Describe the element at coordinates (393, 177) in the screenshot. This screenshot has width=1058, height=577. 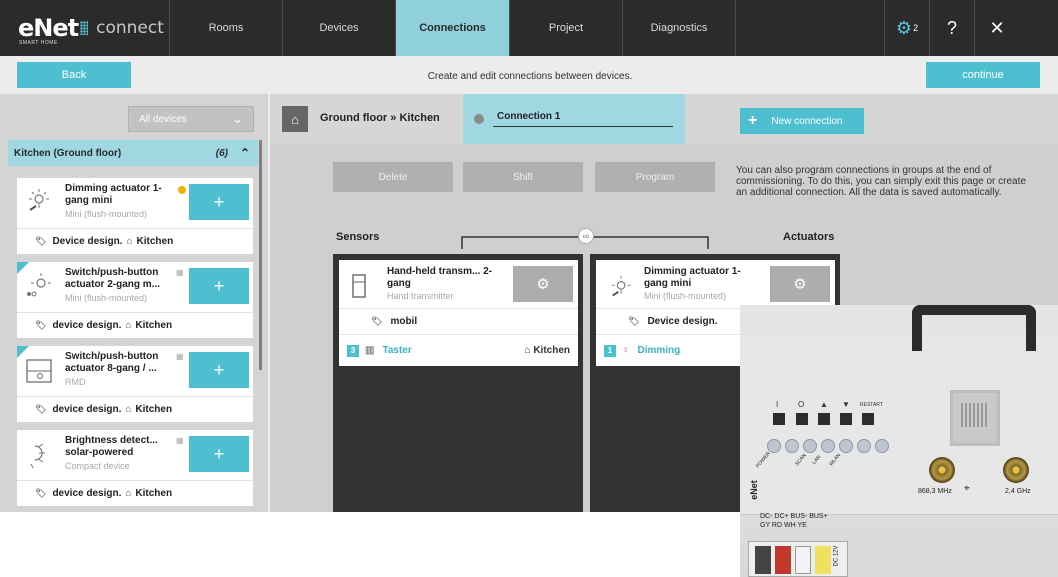
I see `delete-button: Delete` at that location.